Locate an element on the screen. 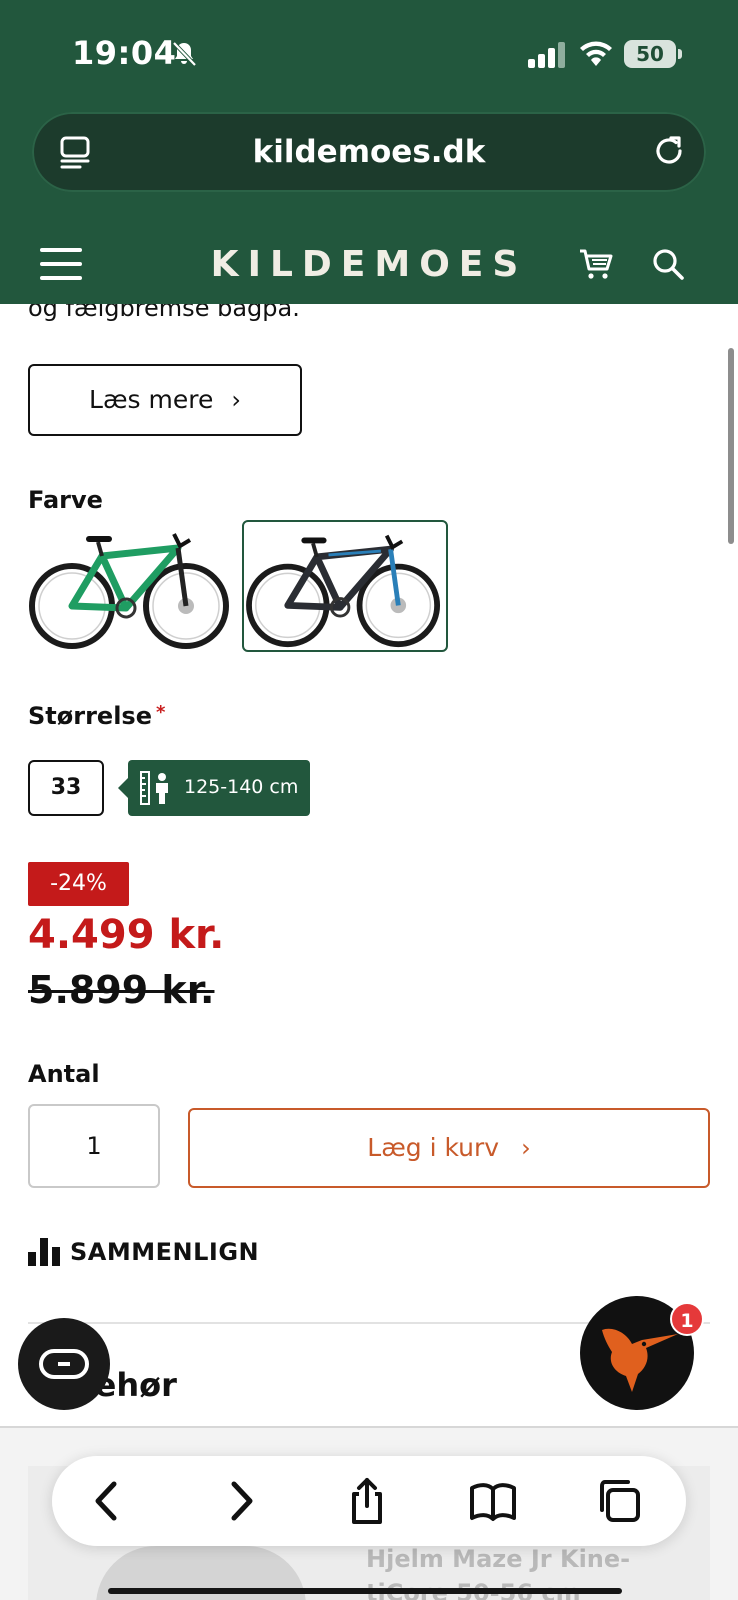 The image size is (738, 1600). battery-indicator: 50 is located at coordinates (653, 54).